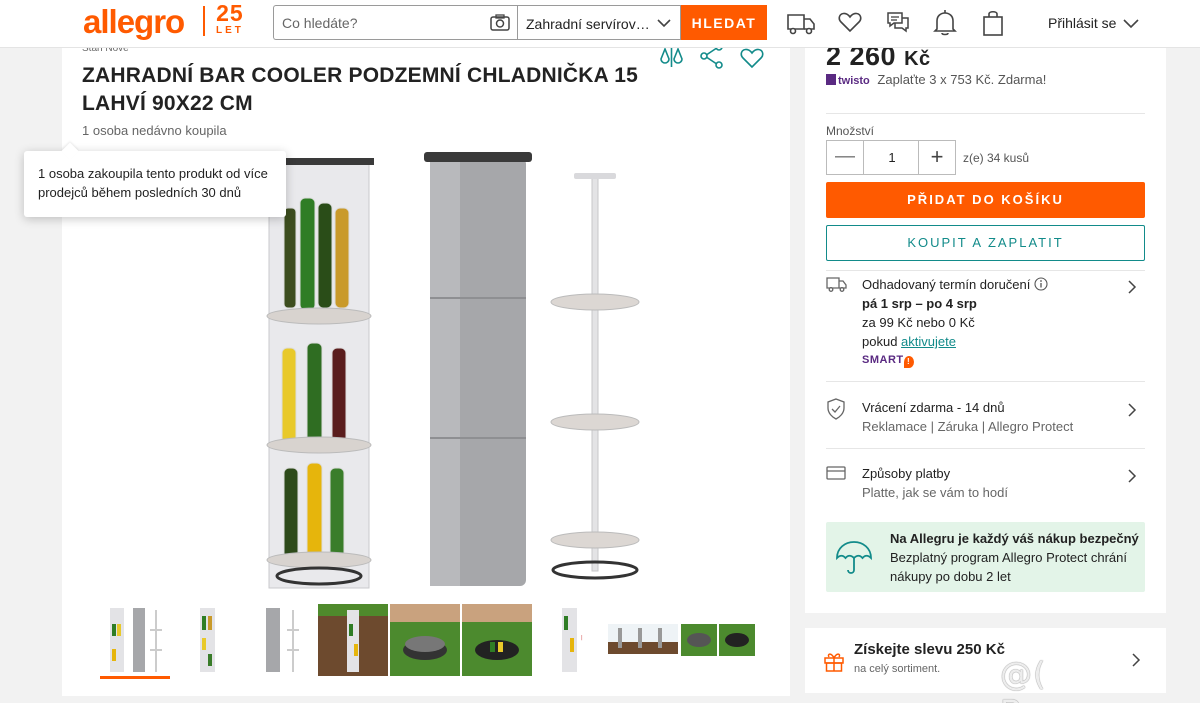  What do you see at coordinates (933, 407) in the screenshot?
I see `returns-title: Vrácení zdarma - 14 dnů` at bounding box center [933, 407].